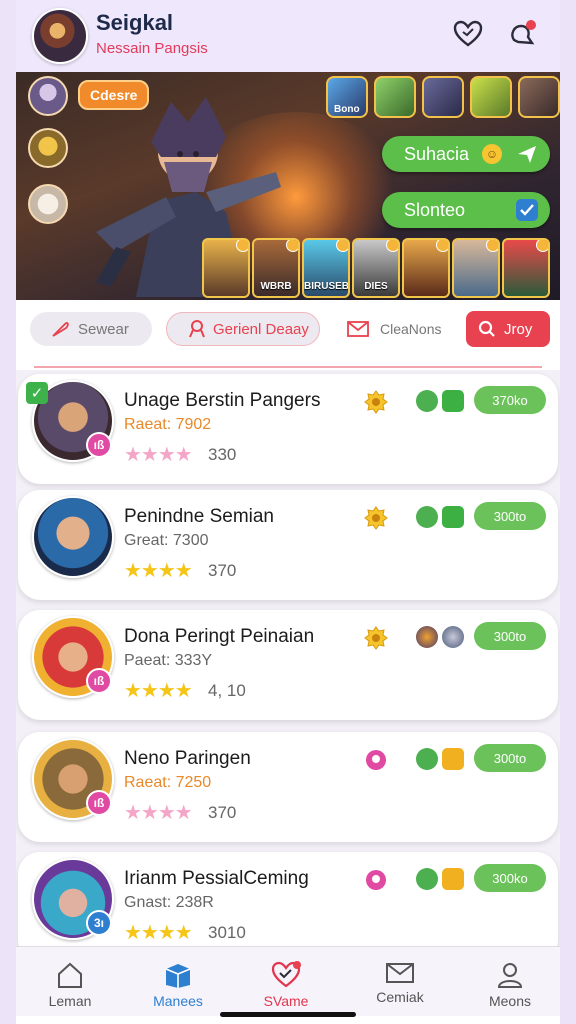  Describe the element at coordinates (510, 878) in the screenshot. I see `player-value-pill: 300ko` at that location.